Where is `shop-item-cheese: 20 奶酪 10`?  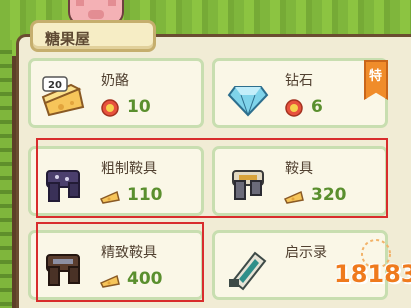
shop-item-cheese: 20 奶酪 10 is located at coordinates (116, 93).